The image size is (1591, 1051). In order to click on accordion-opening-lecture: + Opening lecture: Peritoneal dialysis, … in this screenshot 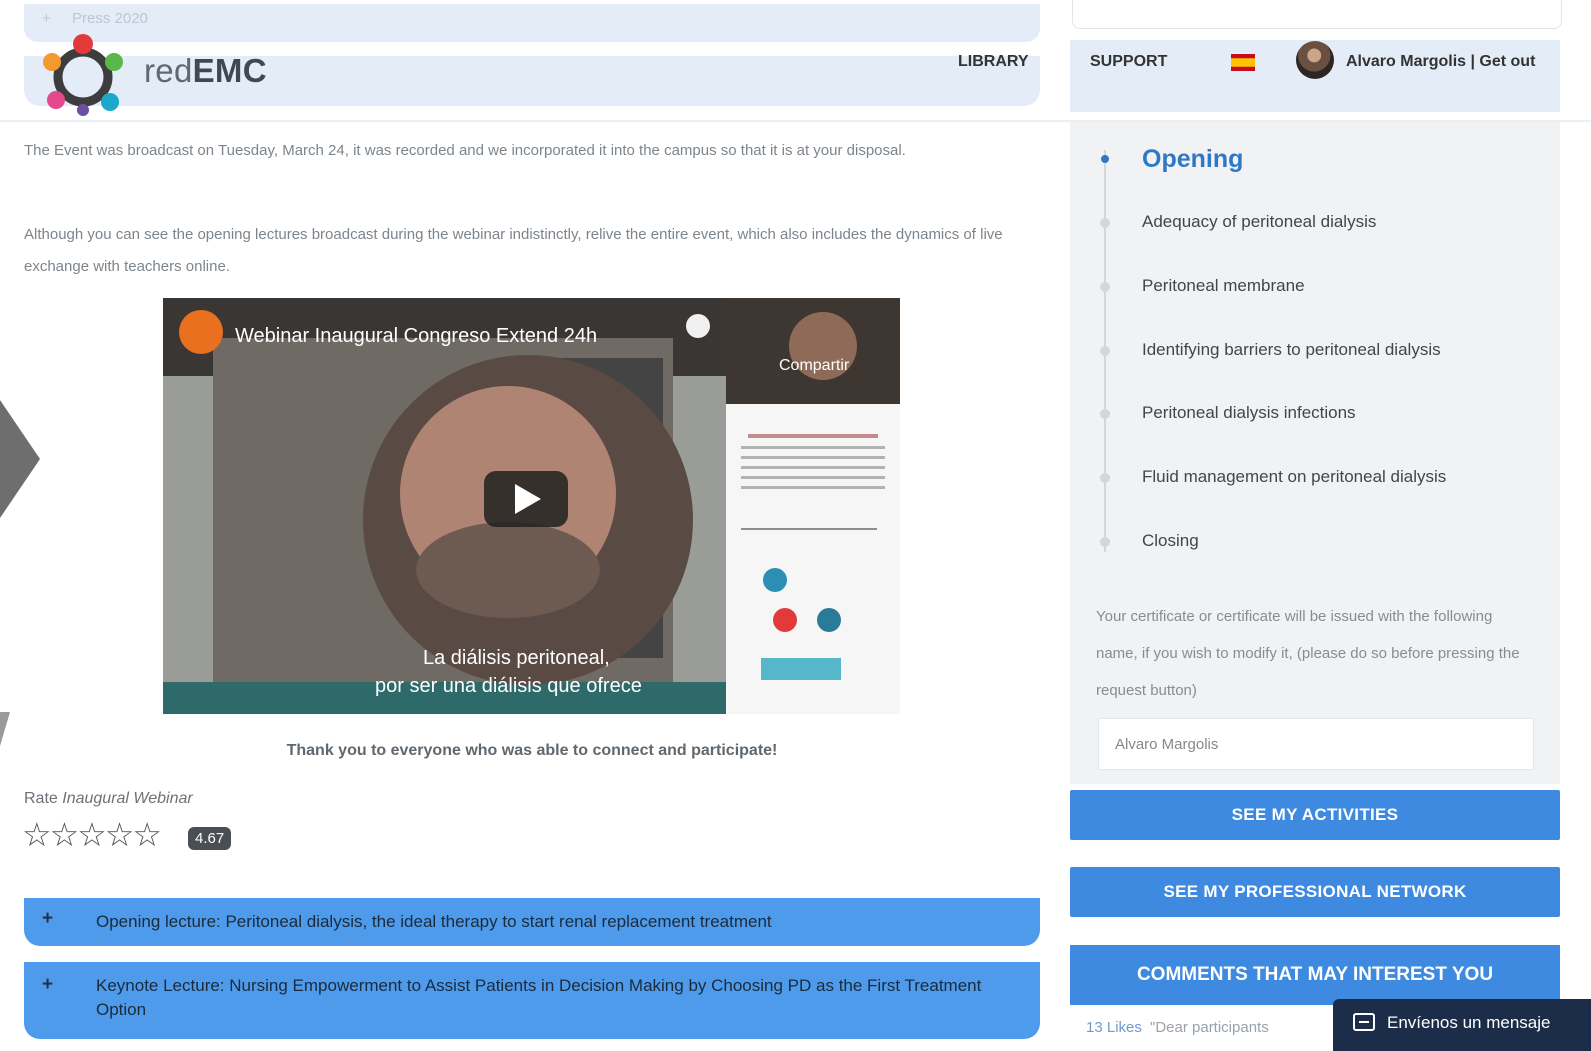, I will do `click(532, 922)`.